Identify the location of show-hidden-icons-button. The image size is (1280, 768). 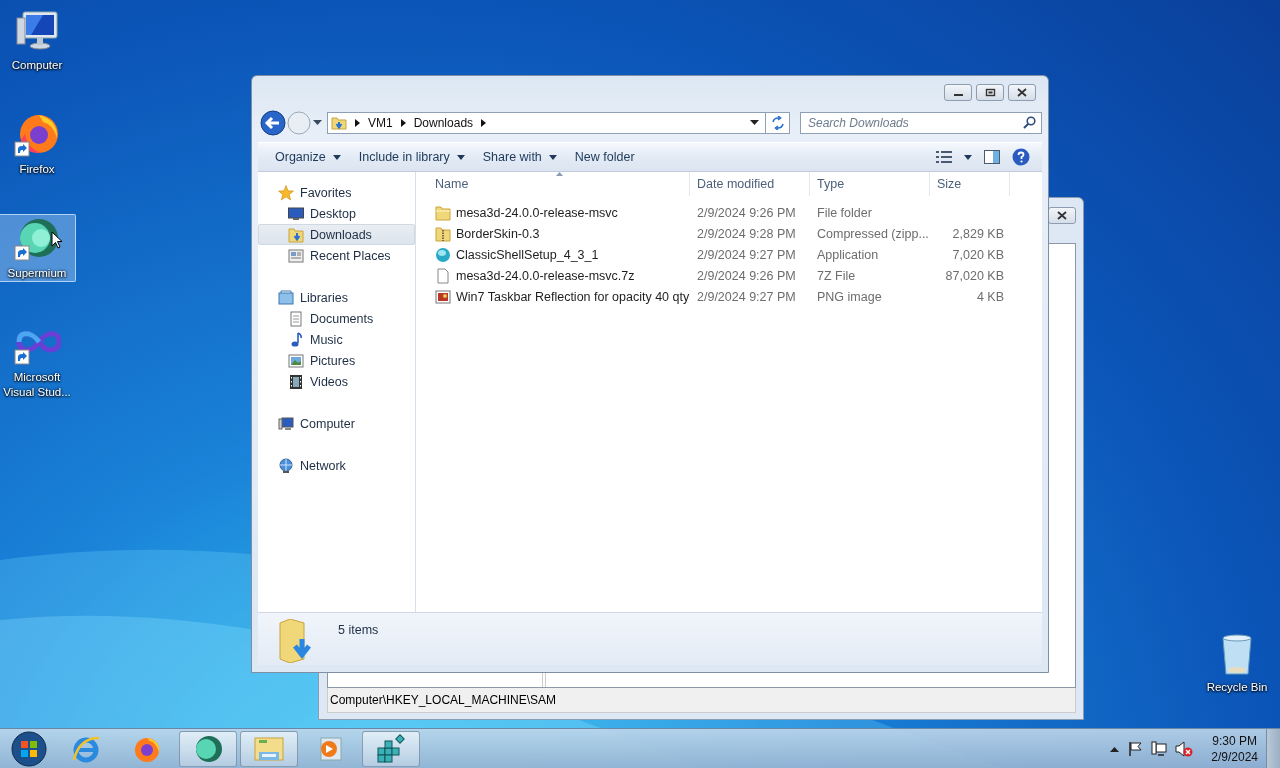
(1115, 748).